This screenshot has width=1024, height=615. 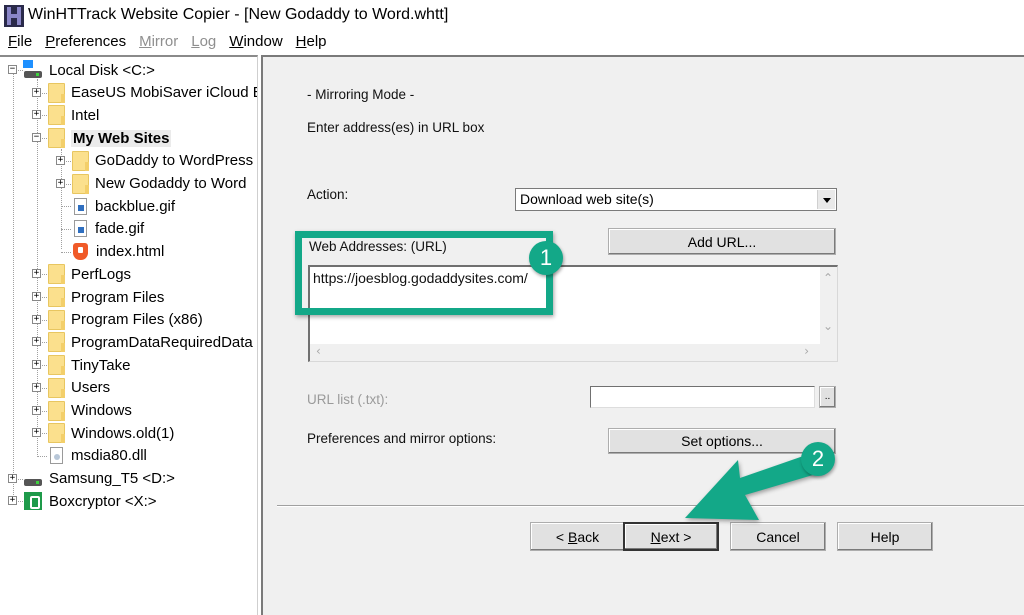 I want to click on cancel-button: Cancel, so click(x=778, y=536).